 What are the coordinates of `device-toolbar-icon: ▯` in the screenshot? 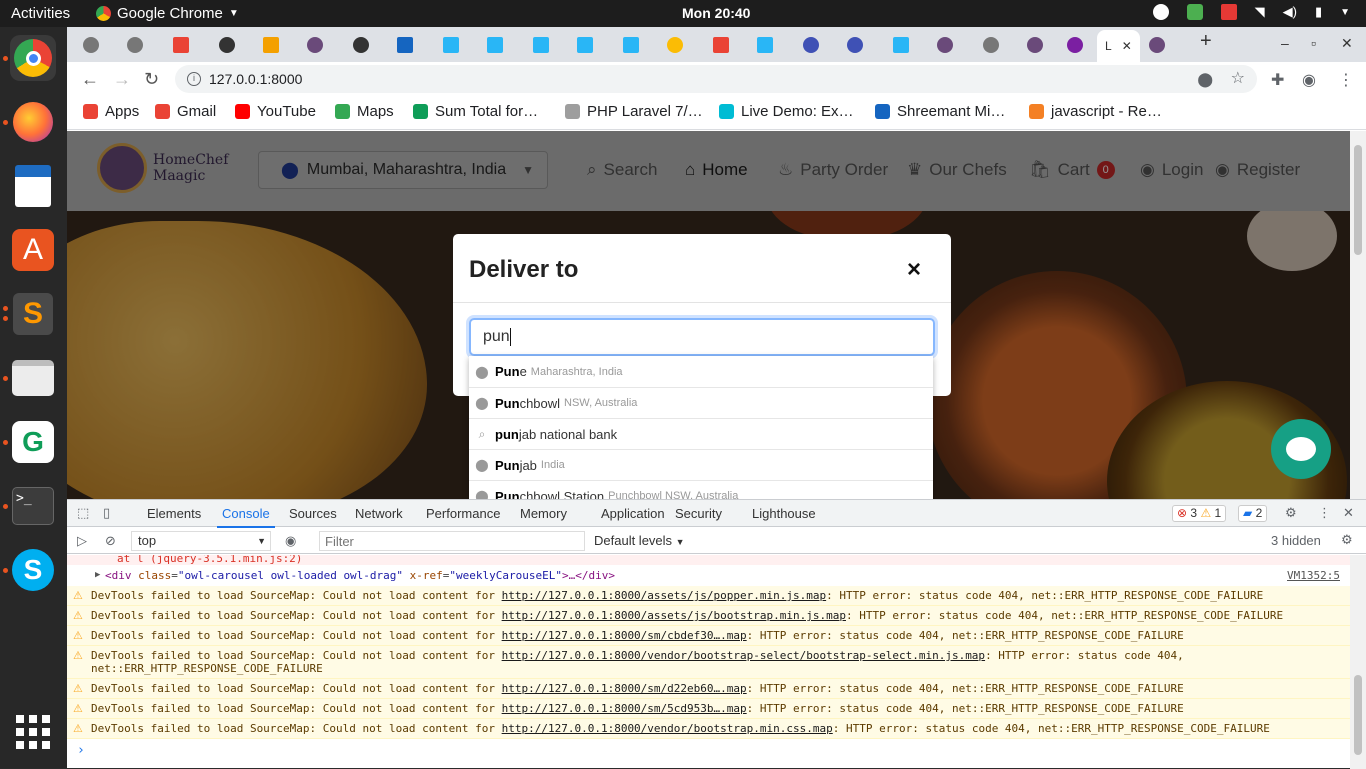 It's located at (106, 513).